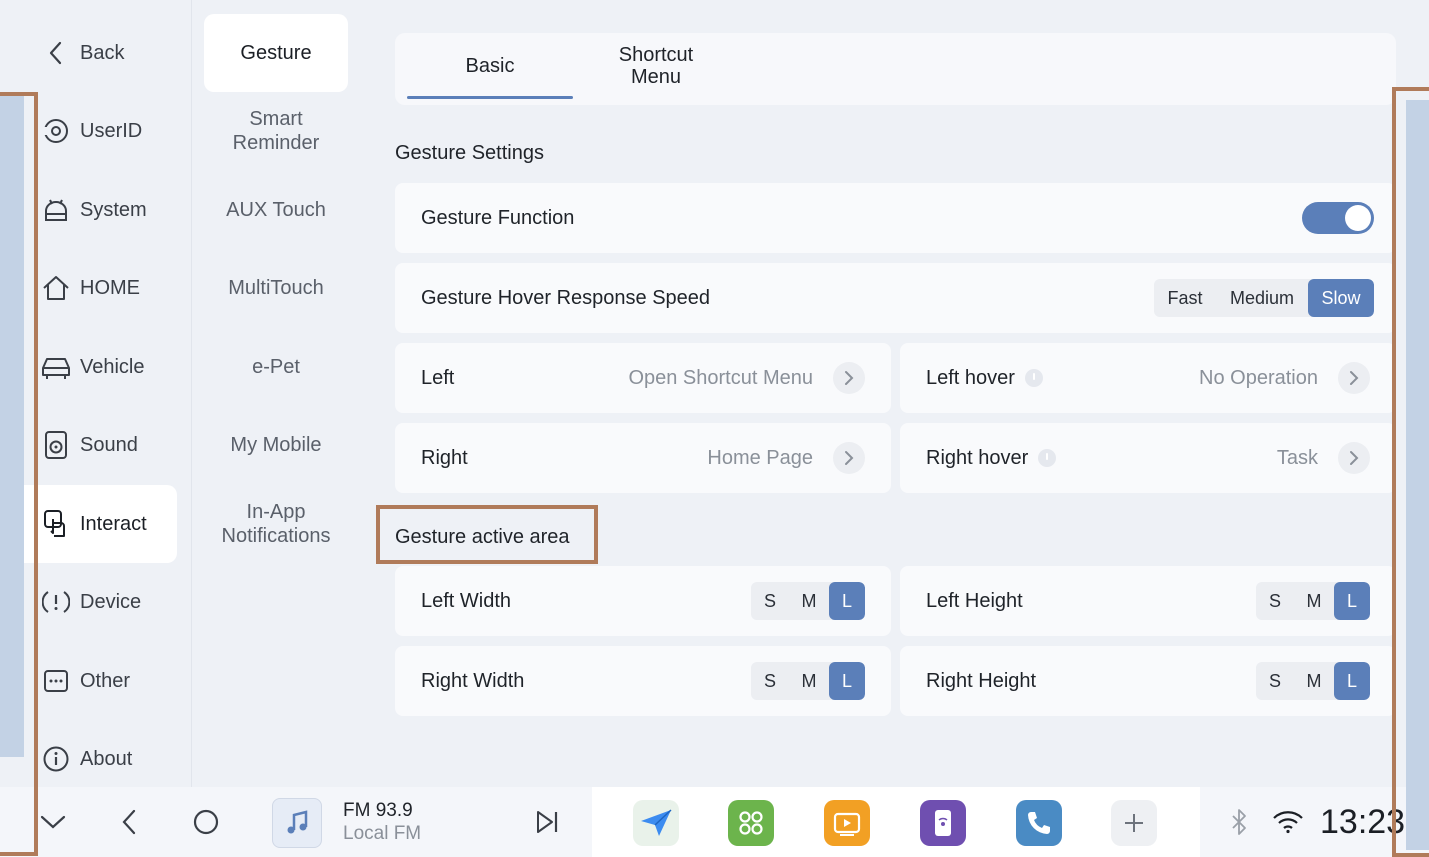 The height and width of the screenshot is (857, 1429). What do you see at coordinates (276, 53) in the screenshot?
I see `subnav-item-gesture: Gesture` at bounding box center [276, 53].